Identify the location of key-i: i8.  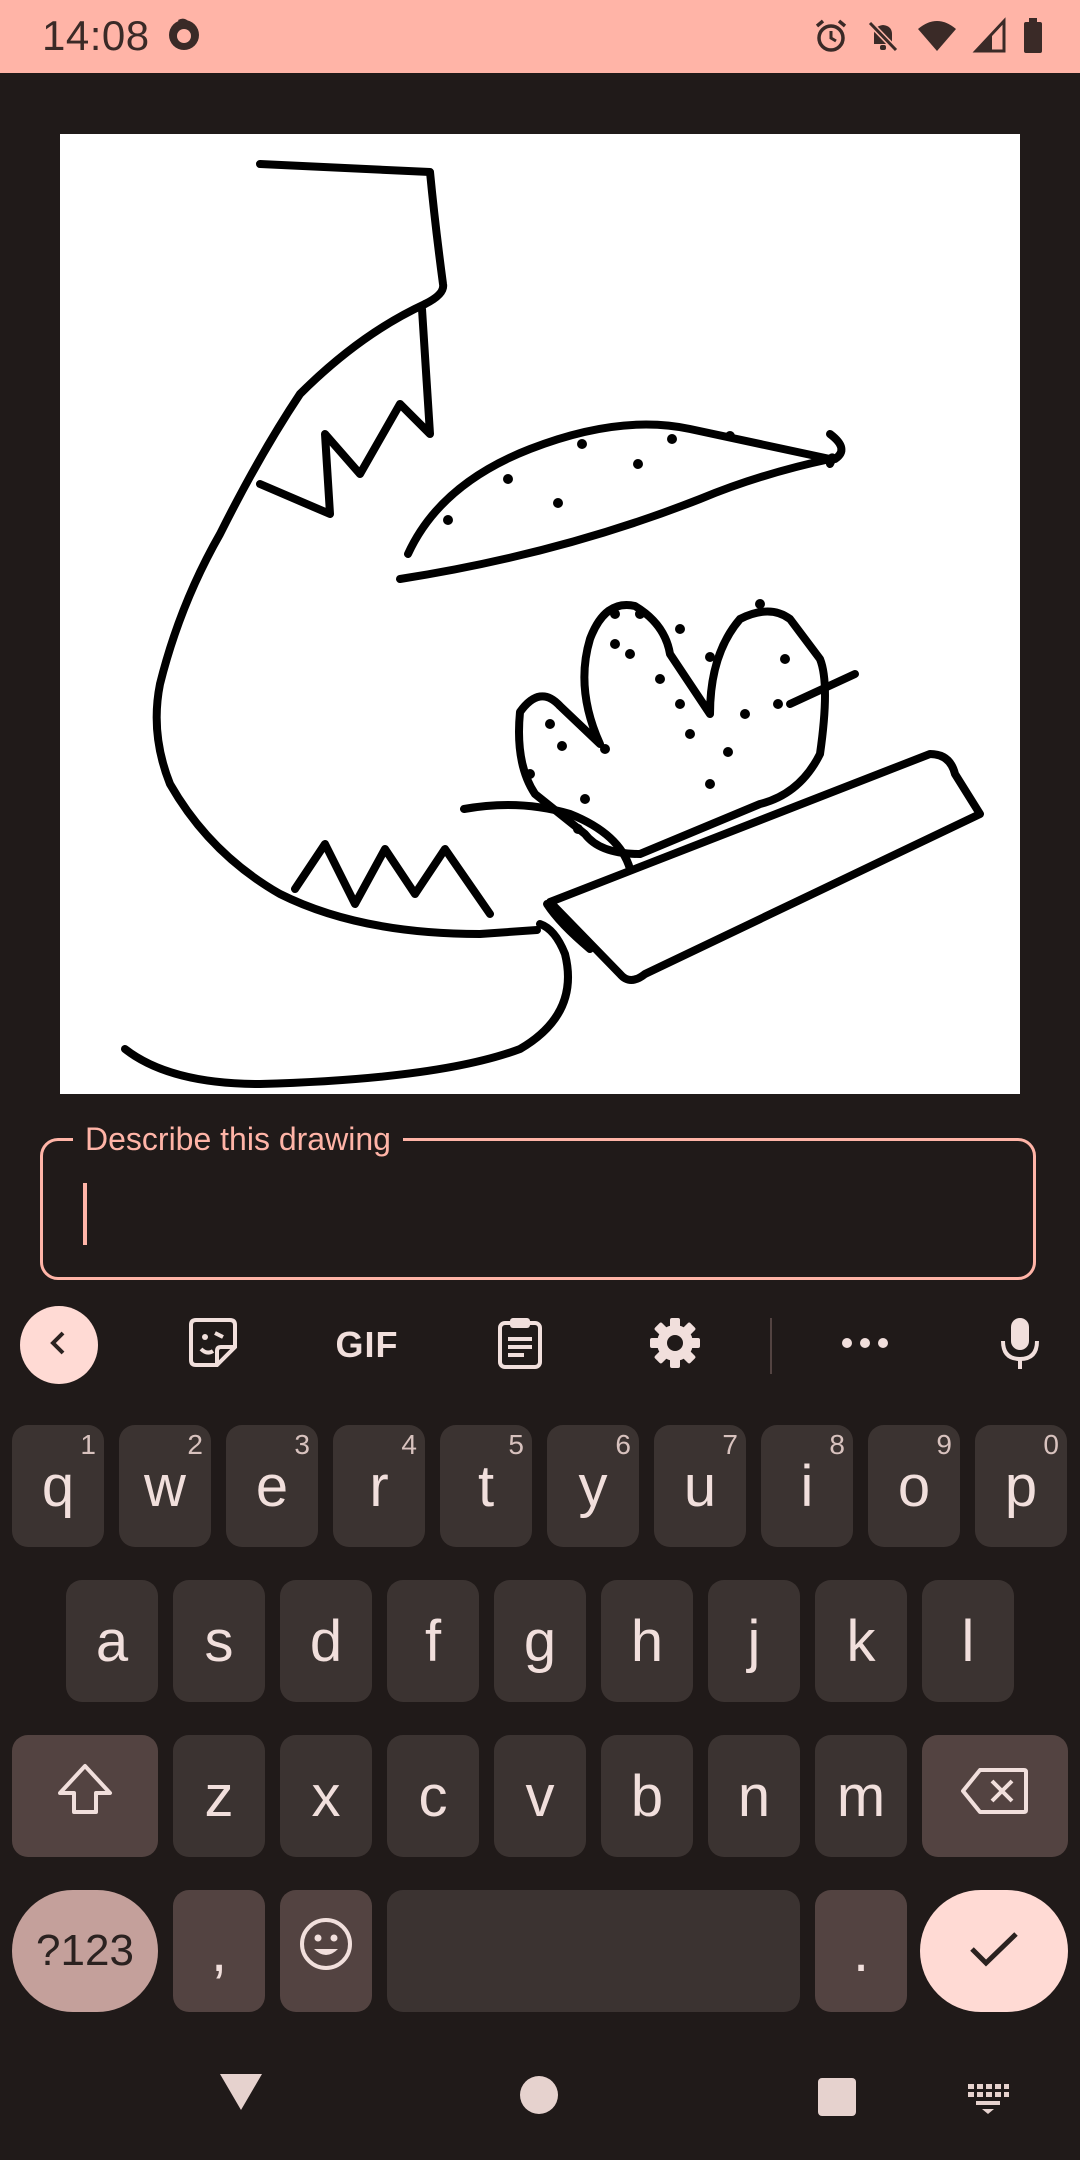
(807, 1486).